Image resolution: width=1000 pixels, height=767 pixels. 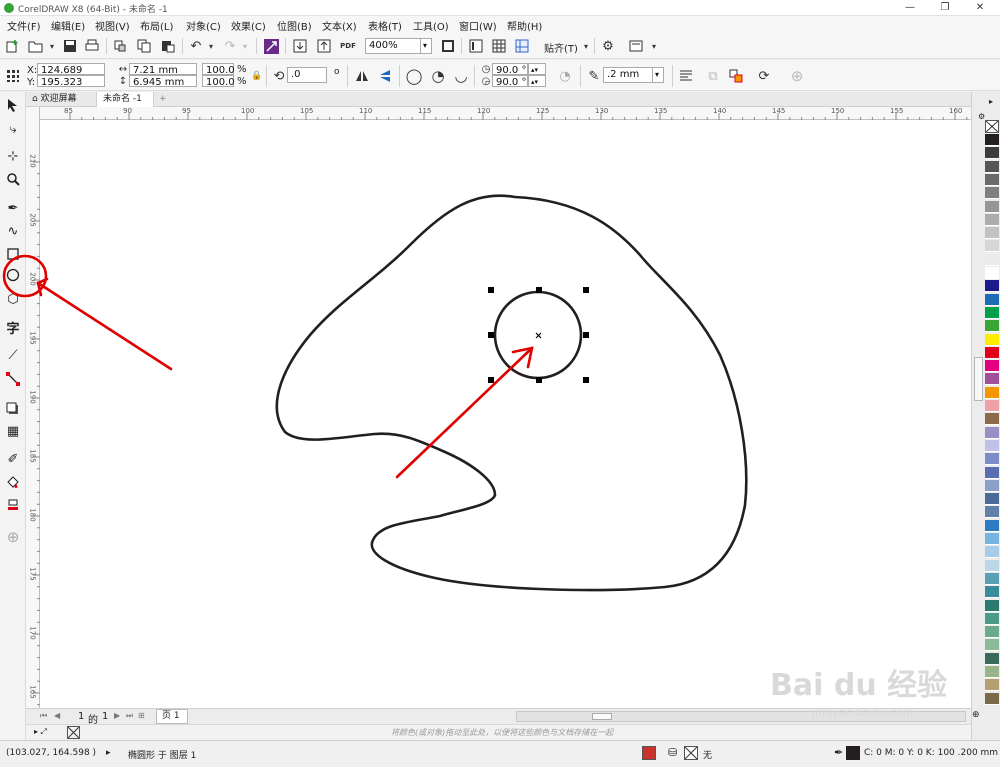 What do you see at coordinates (117, 715) in the screenshot?
I see `next-page-button: ▶` at bounding box center [117, 715].